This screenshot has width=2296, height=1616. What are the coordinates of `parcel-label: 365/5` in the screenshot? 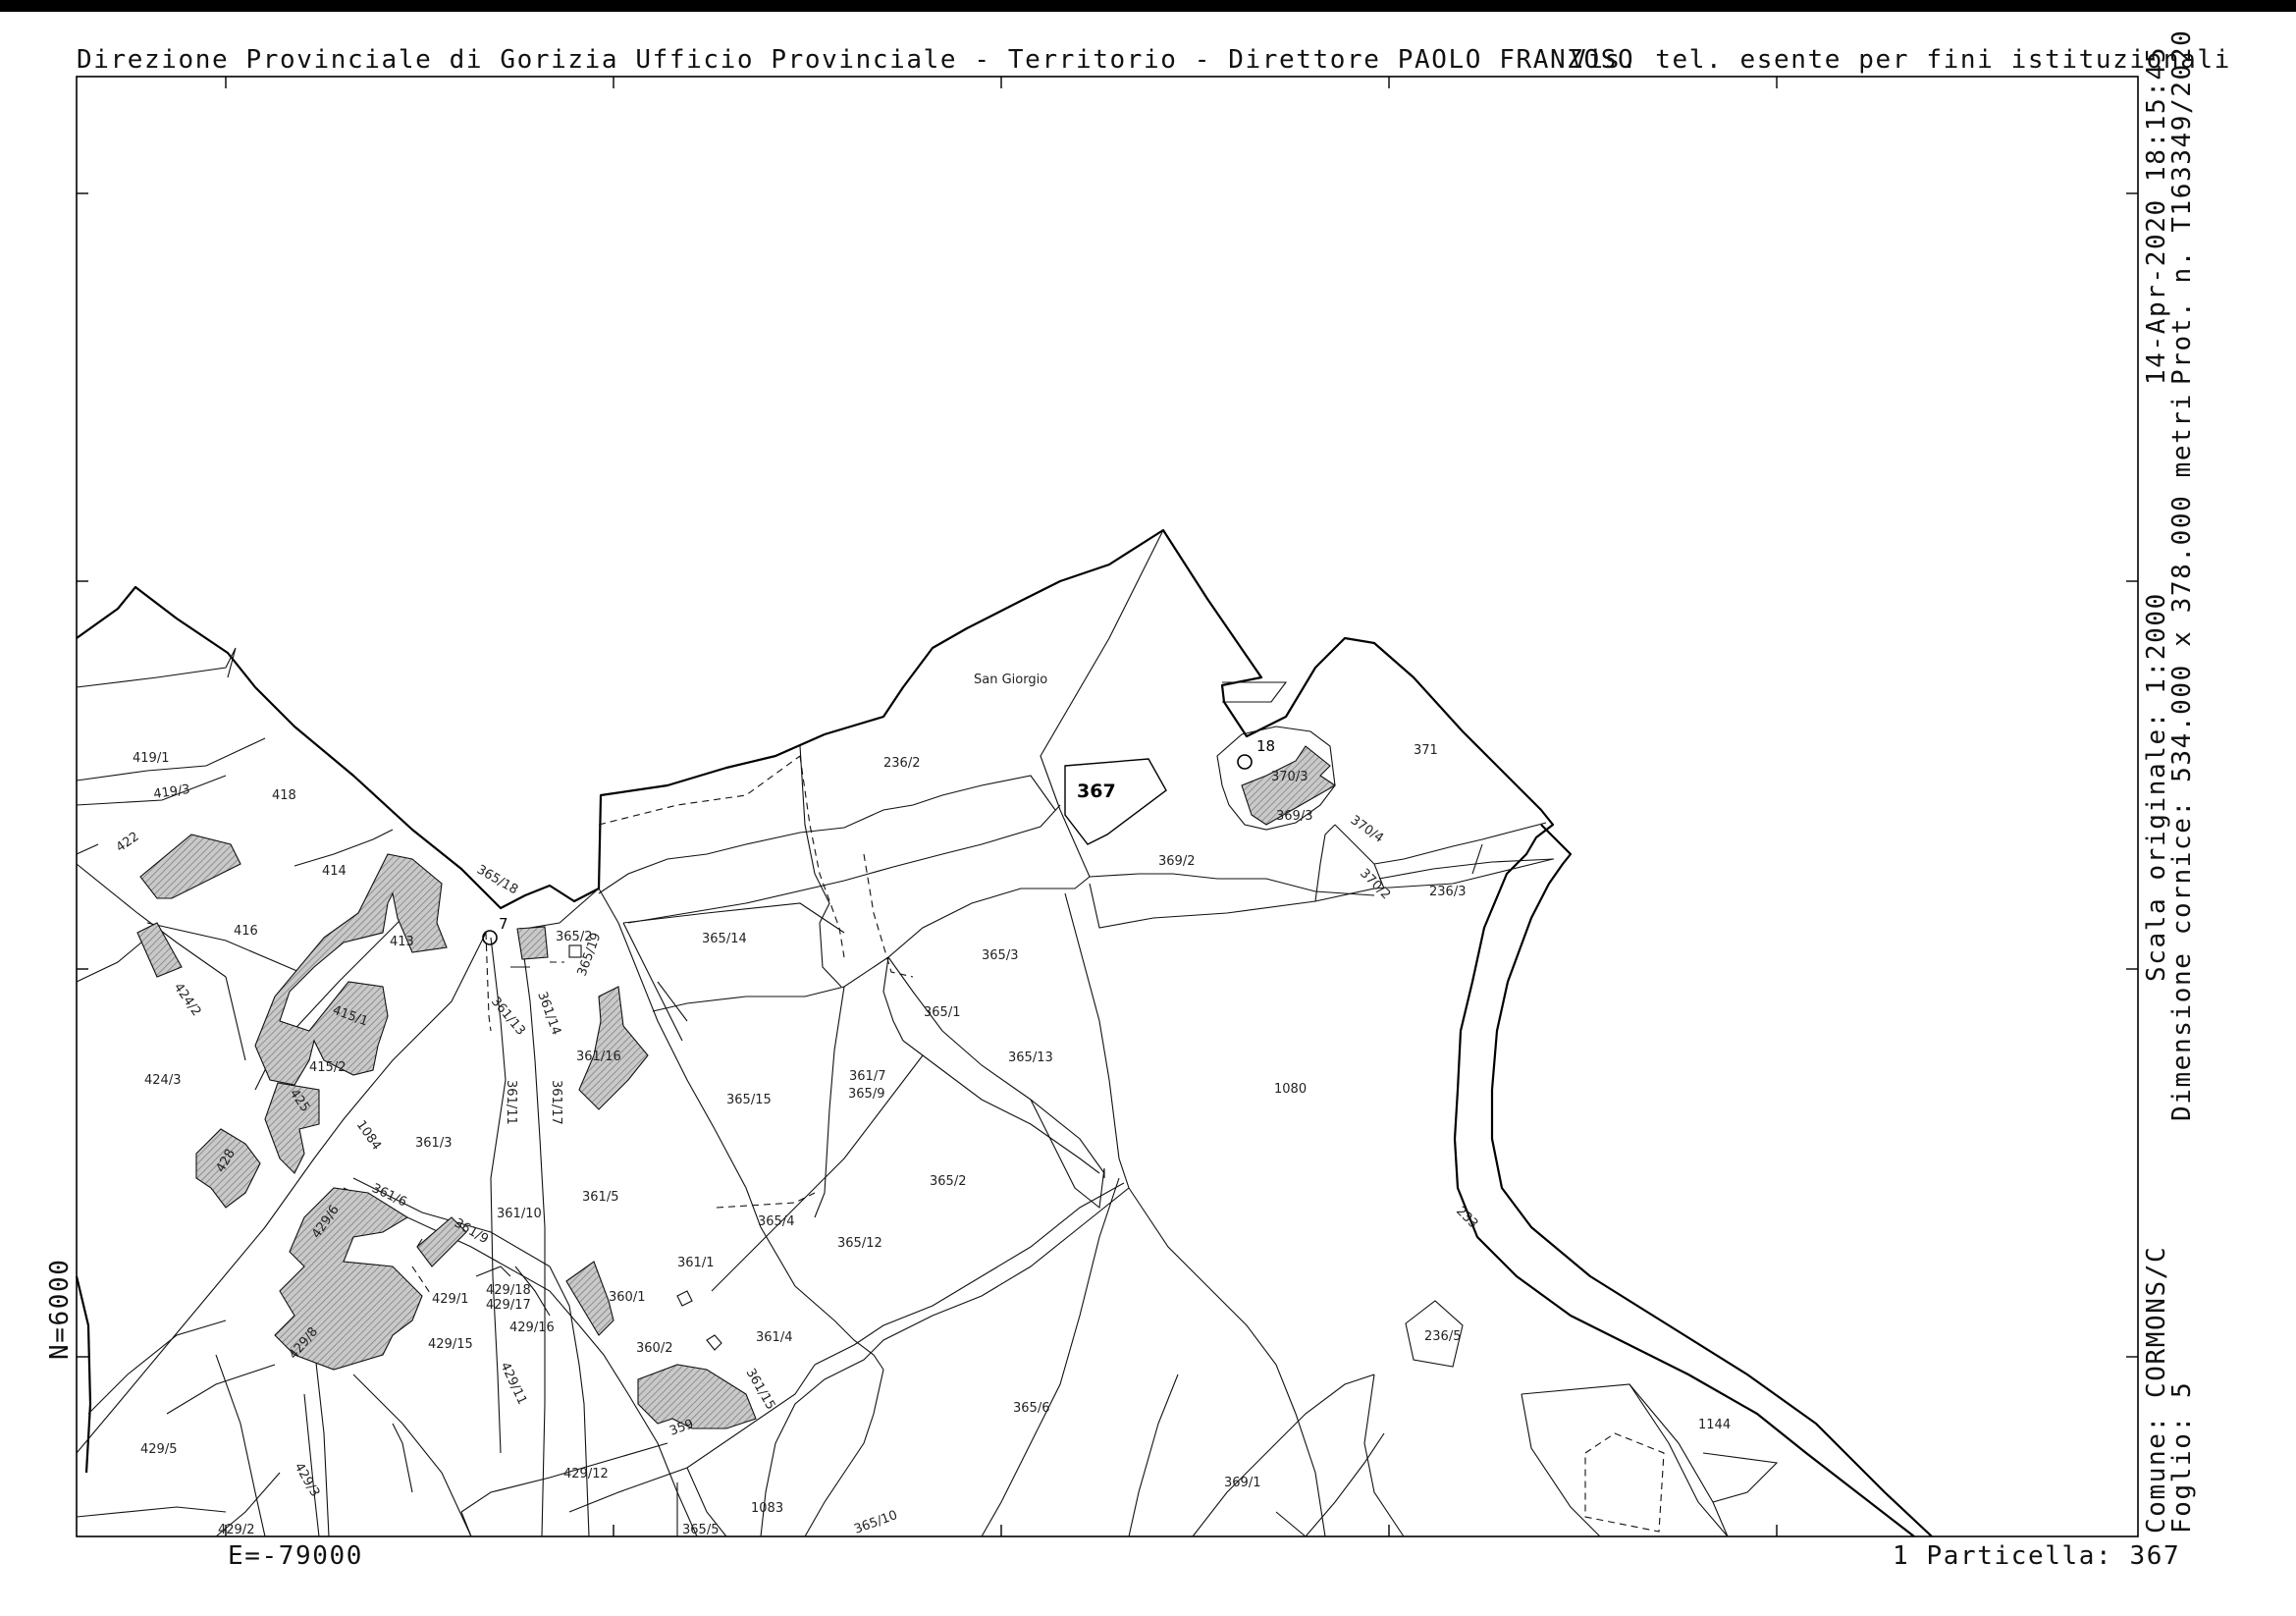 It's located at (700, 1530).